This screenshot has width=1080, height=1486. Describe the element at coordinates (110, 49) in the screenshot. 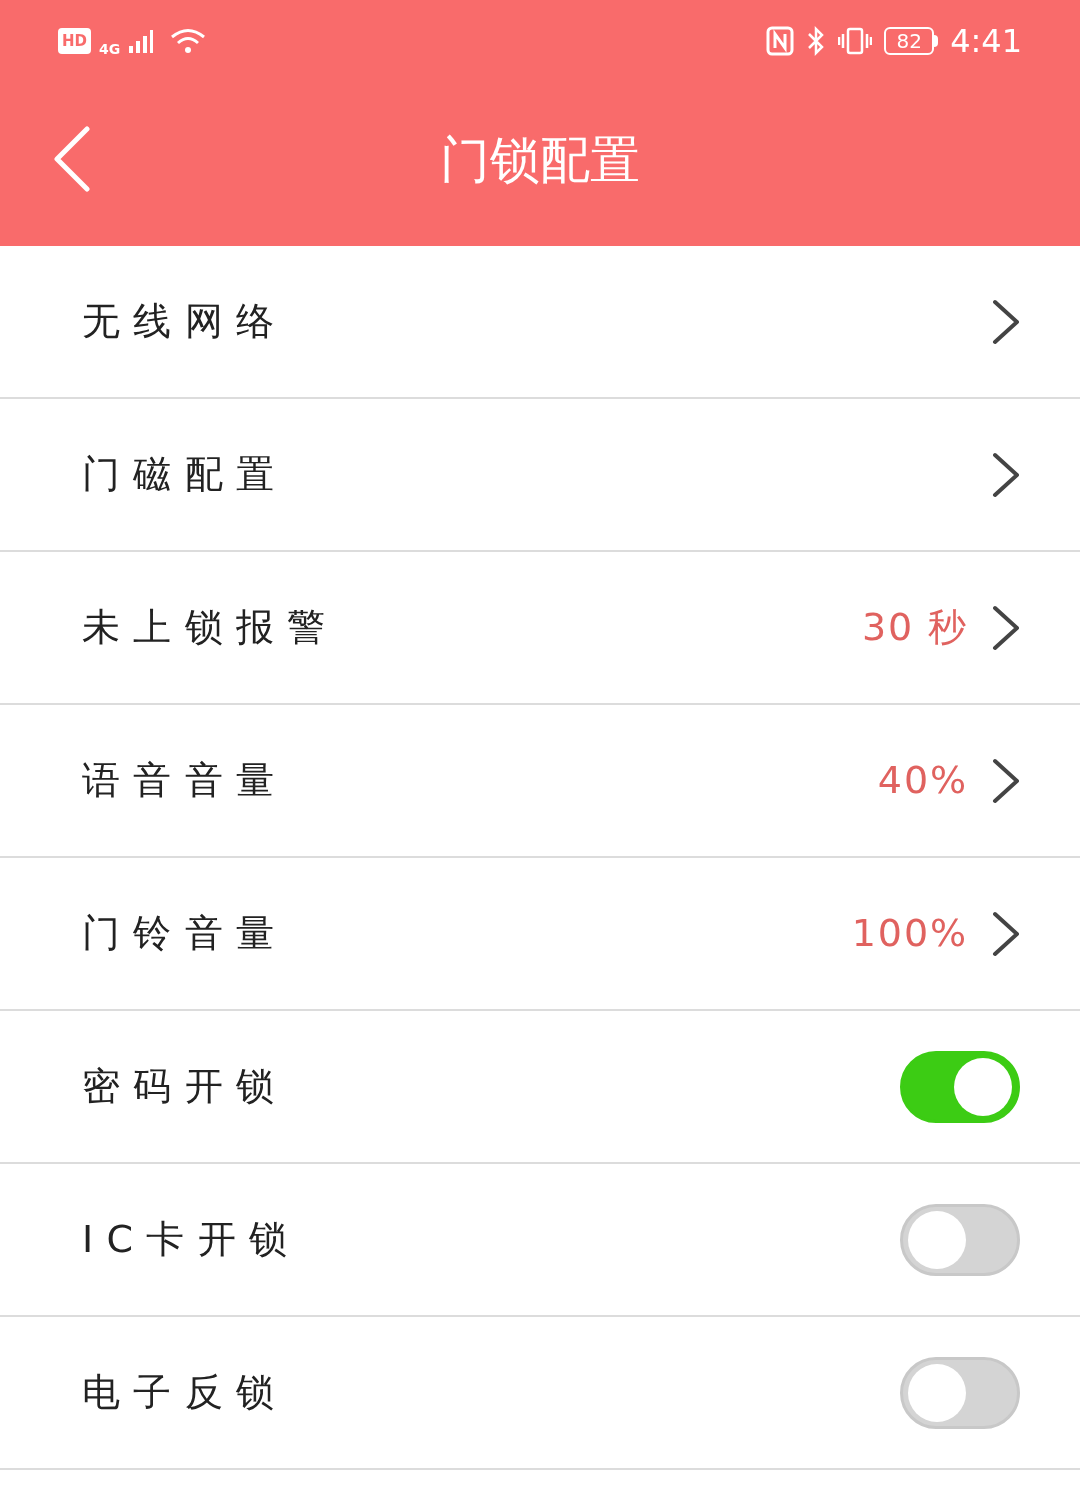

I see `network-type: 4G` at that location.